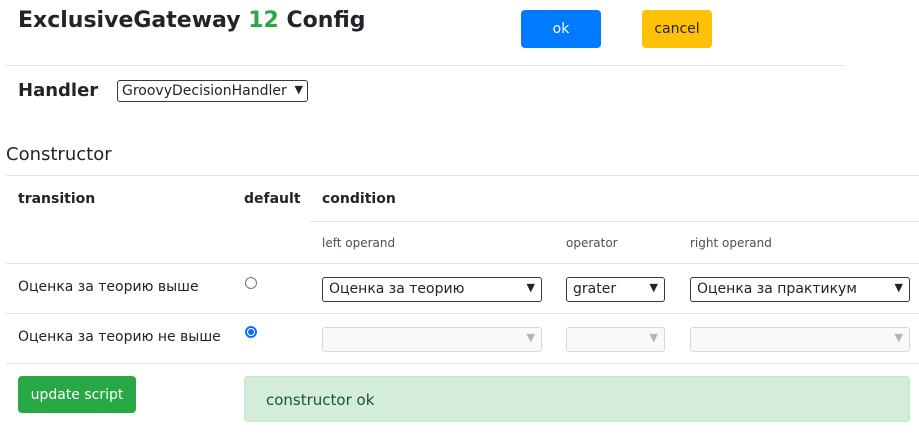 This screenshot has width=919, height=433. I want to click on right-operand-select: Оценка за практикум ▼, so click(800, 289).